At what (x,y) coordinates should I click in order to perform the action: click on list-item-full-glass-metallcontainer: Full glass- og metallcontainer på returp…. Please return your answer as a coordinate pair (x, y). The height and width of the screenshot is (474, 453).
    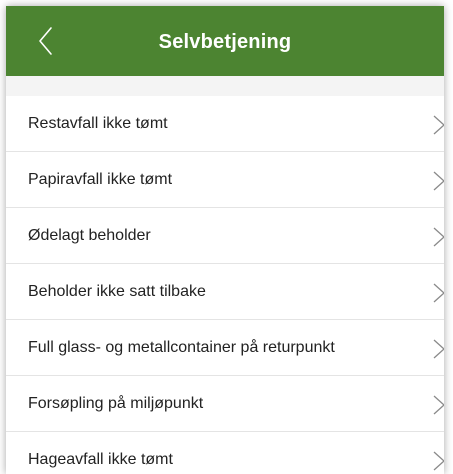
    Looking at the image, I should click on (225, 348).